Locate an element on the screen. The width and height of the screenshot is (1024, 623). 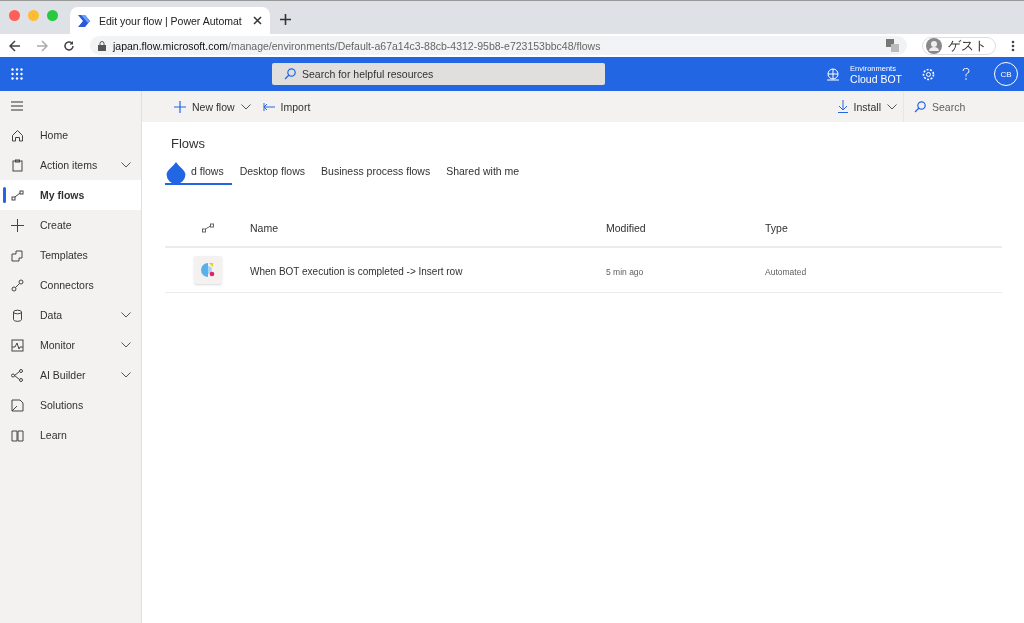
sidebar-item: Connectors is located at coordinates (70, 285).